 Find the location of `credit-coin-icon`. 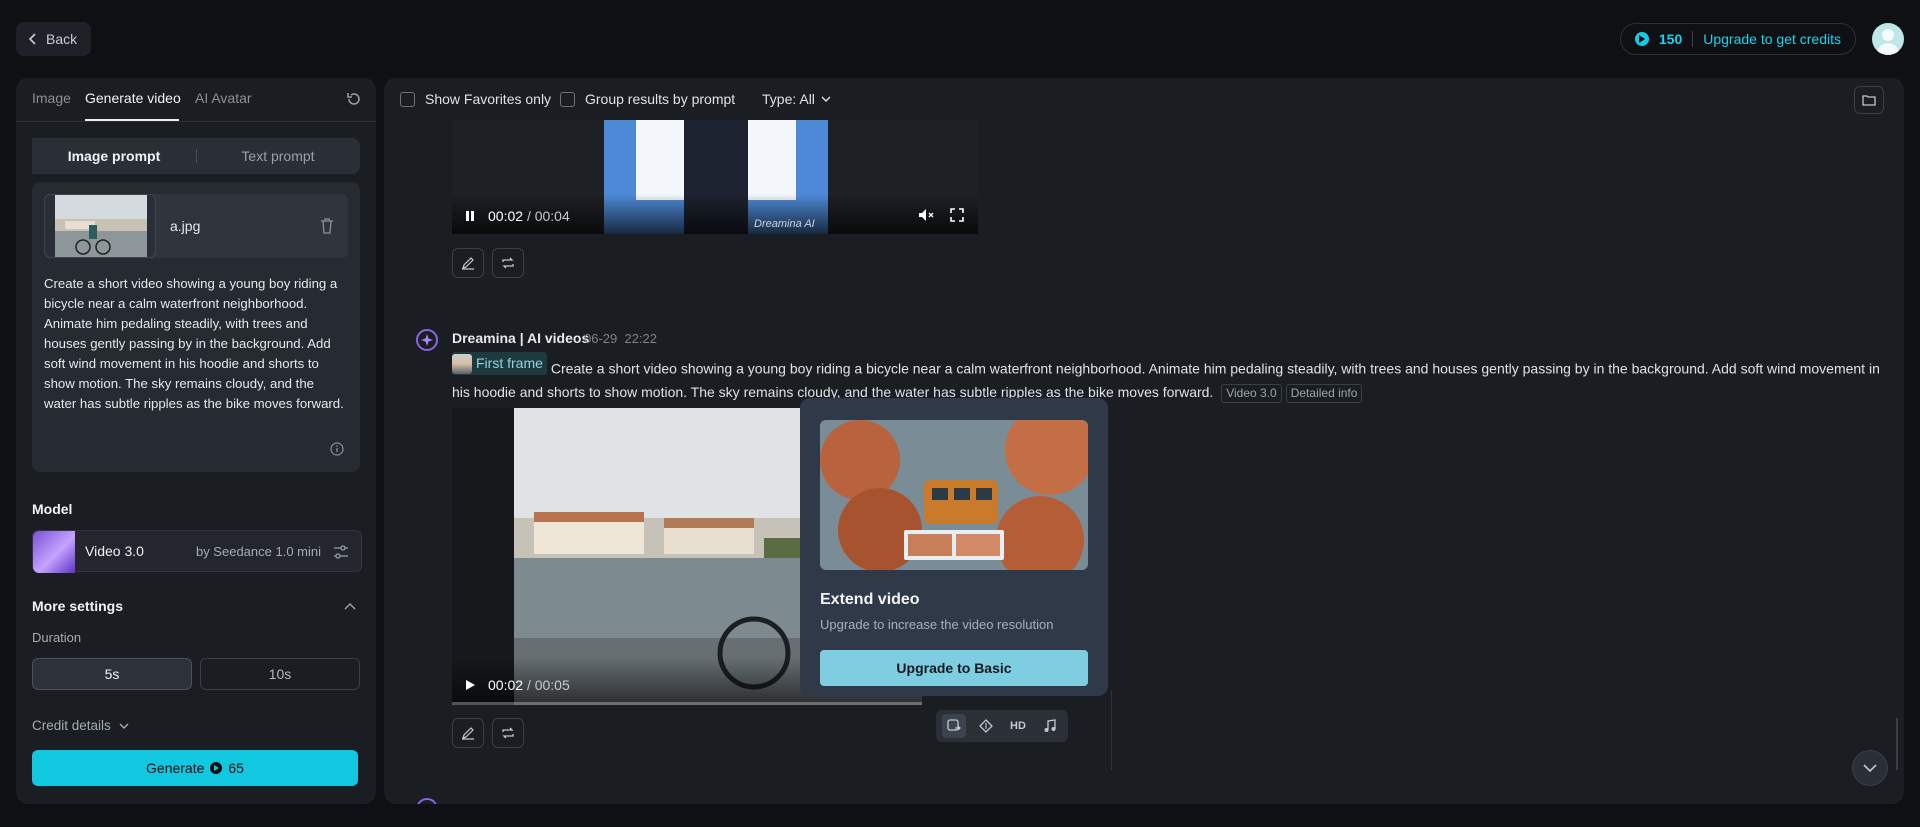

credit-coin-icon is located at coordinates (1641, 39).